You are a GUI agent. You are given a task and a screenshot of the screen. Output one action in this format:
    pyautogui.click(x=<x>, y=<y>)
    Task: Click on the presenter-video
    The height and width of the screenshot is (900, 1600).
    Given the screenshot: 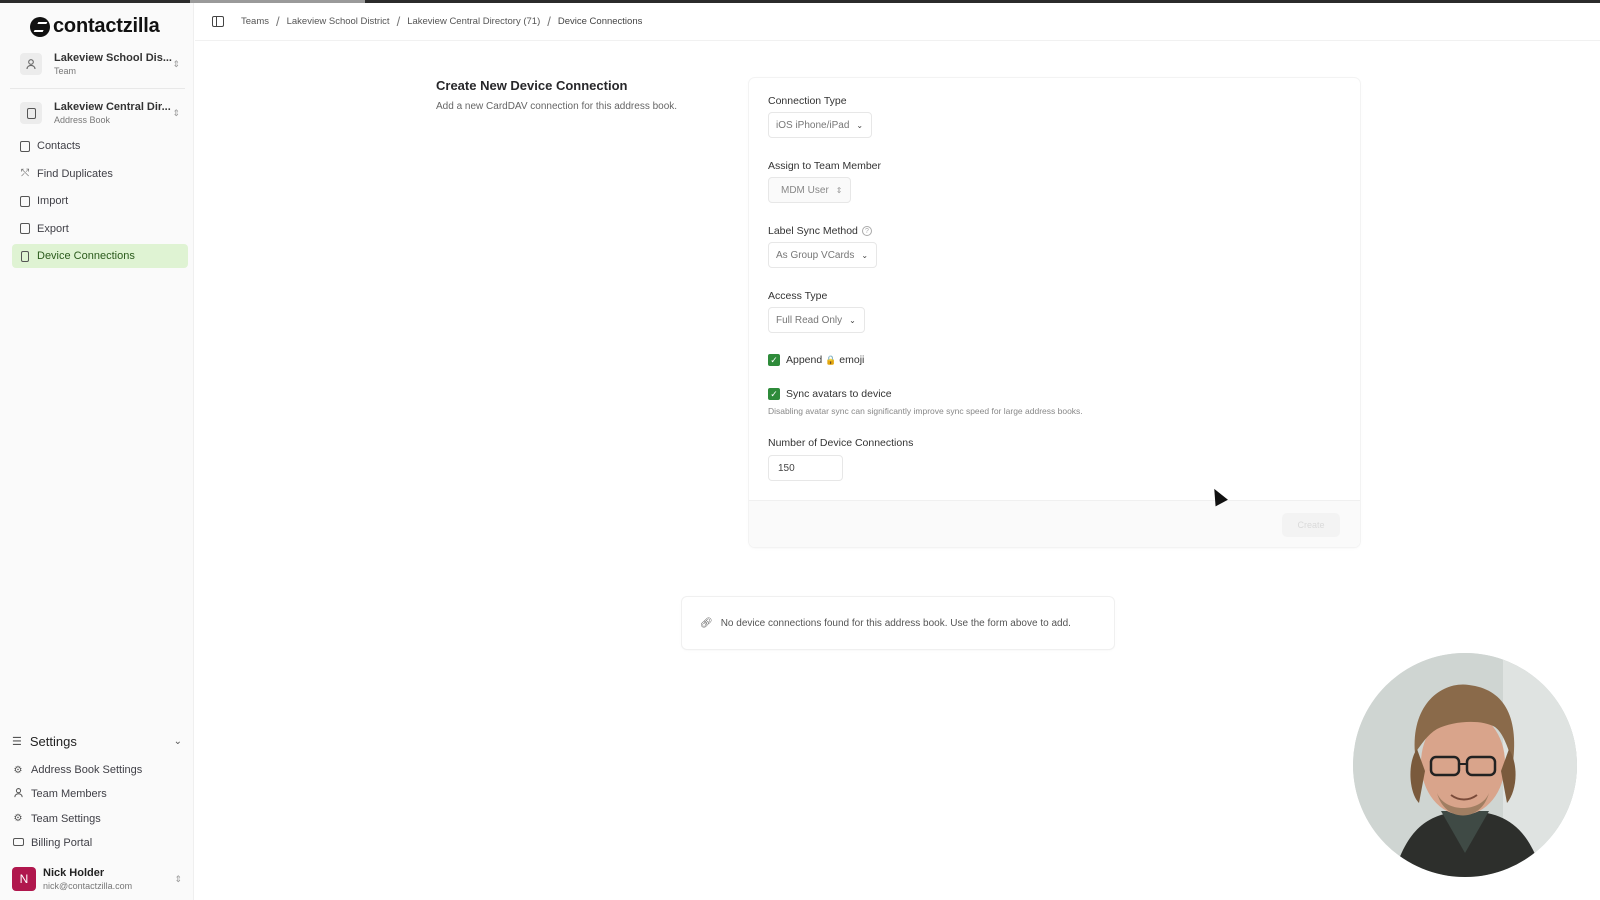 What is the action you would take?
    pyautogui.click(x=1465, y=765)
    